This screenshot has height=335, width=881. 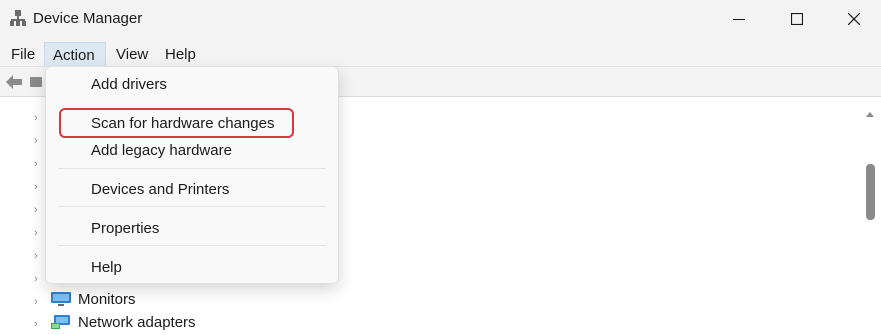 What do you see at coordinates (870, 114) in the screenshot?
I see `scroll-up-arrow-icon` at bounding box center [870, 114].